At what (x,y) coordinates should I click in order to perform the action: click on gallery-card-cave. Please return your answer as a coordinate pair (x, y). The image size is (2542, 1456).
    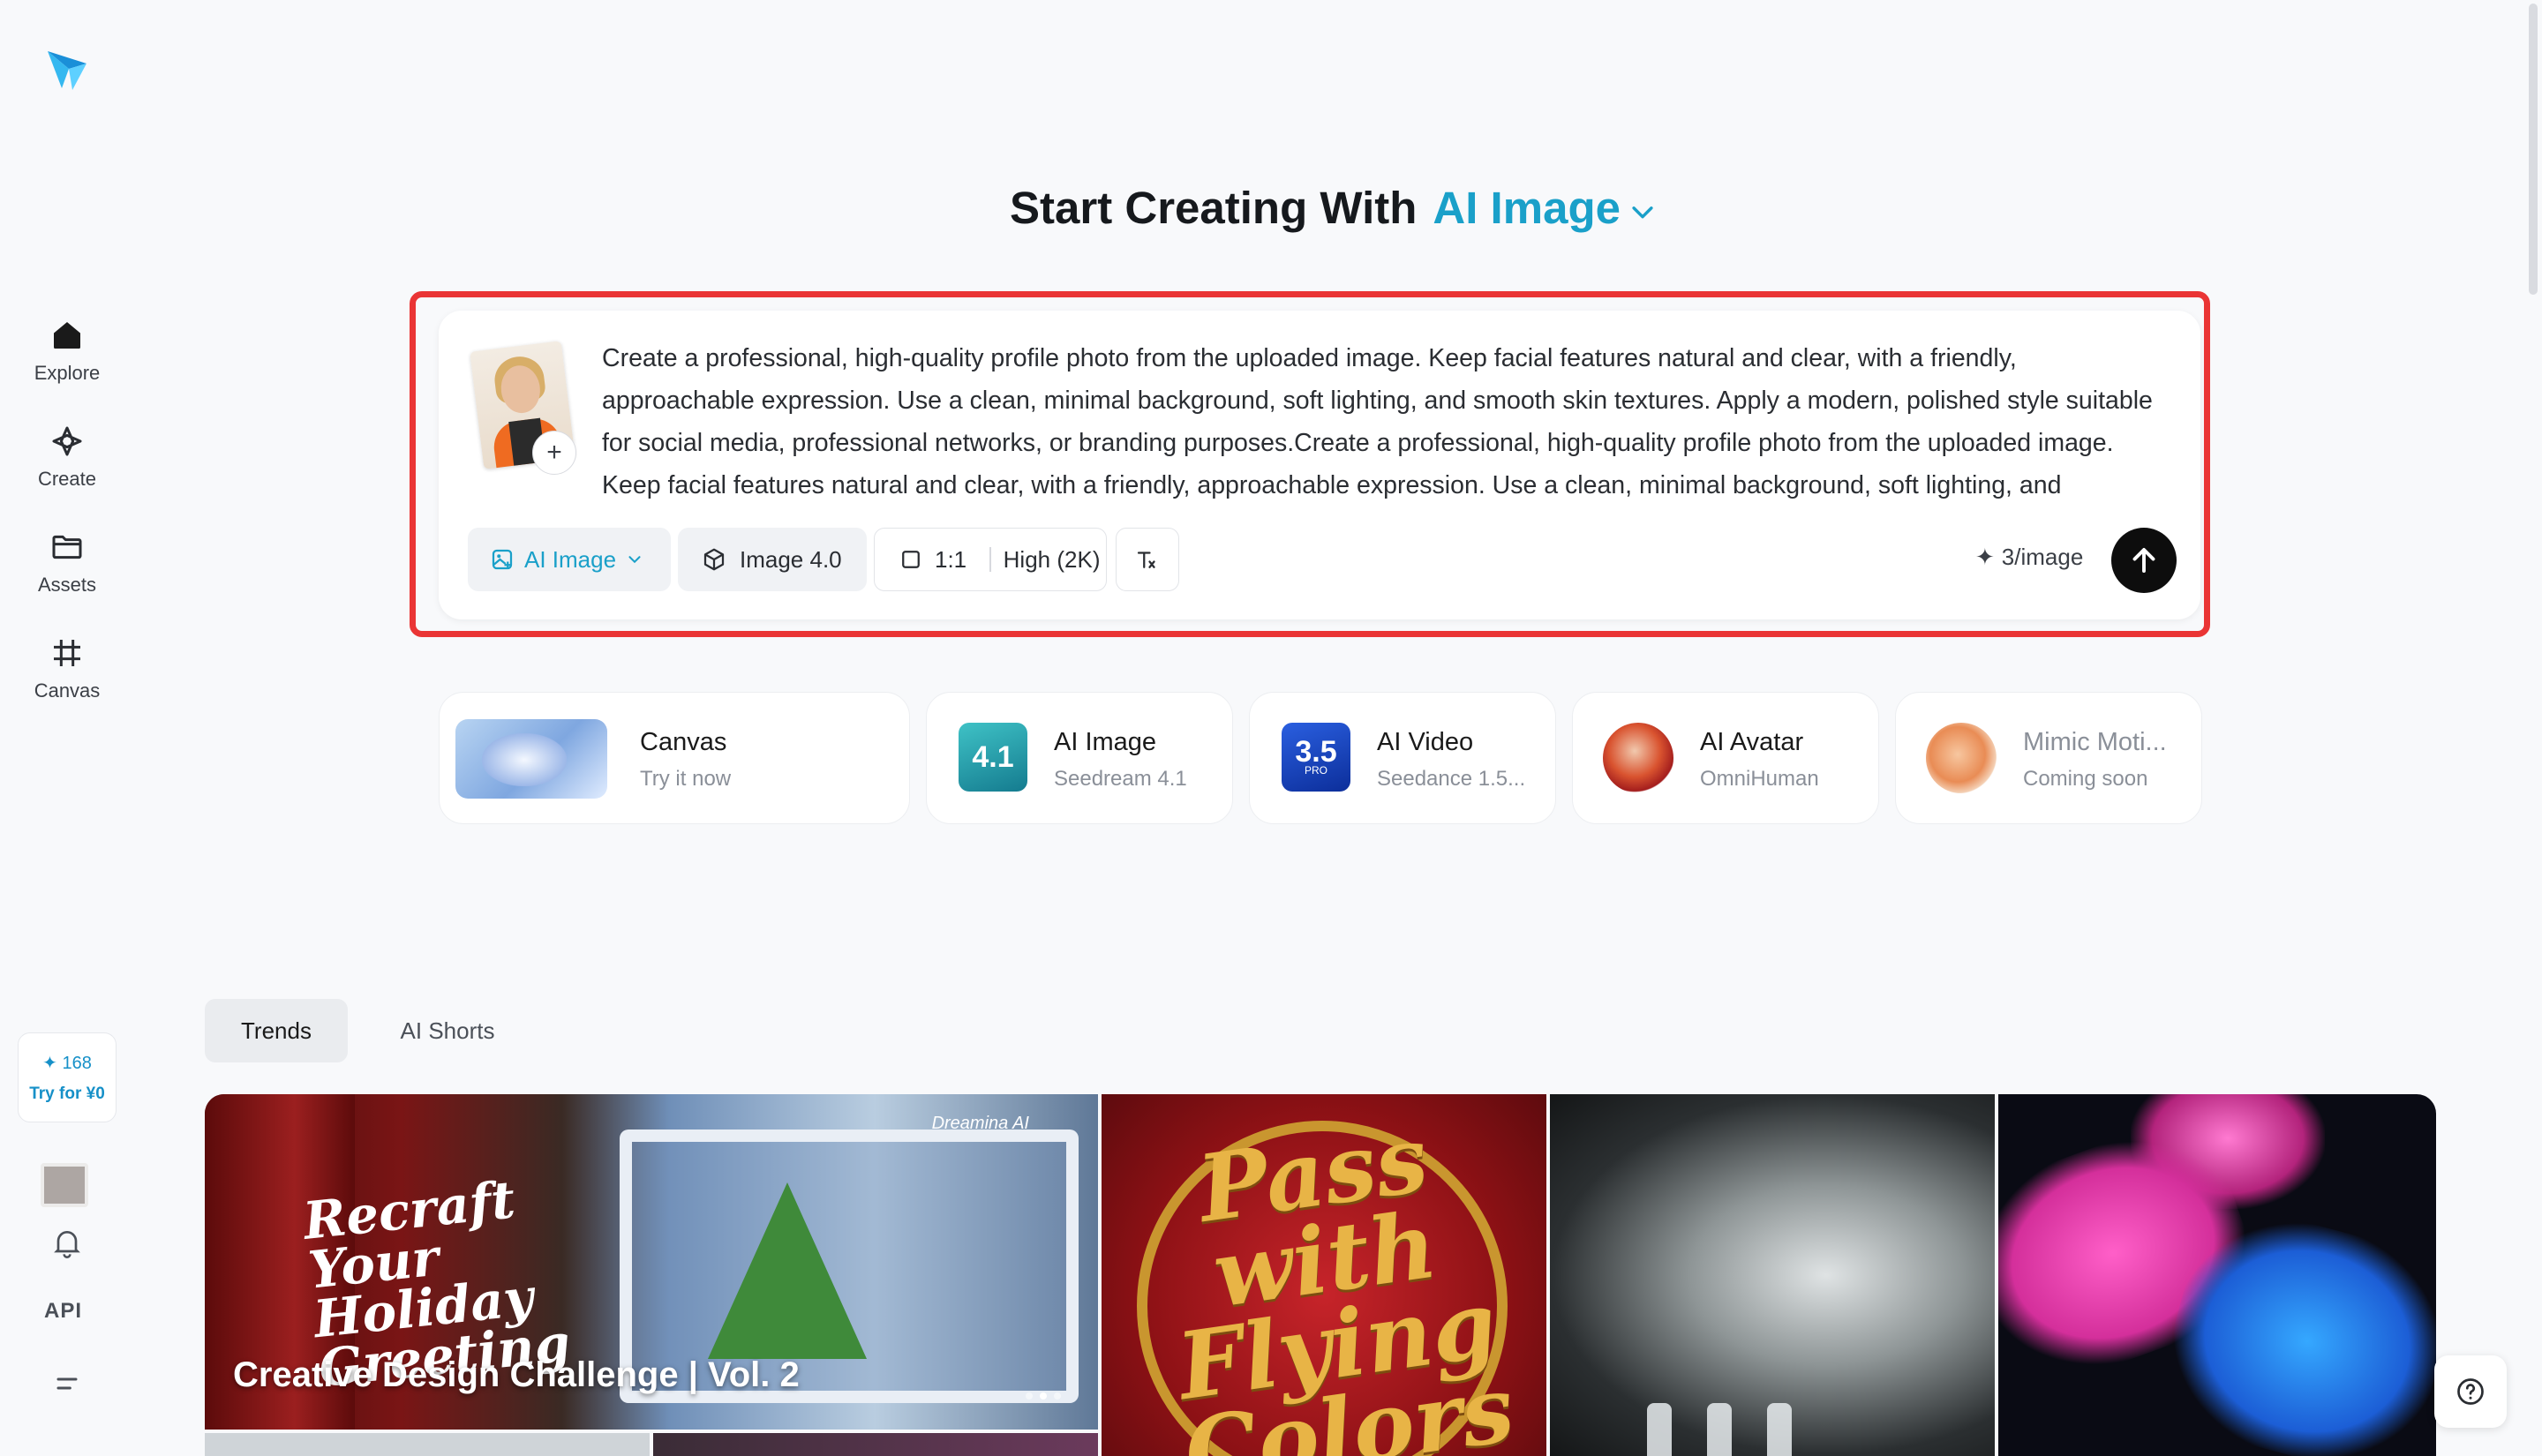
    Looking at the image, I should click on (1772, 1275).